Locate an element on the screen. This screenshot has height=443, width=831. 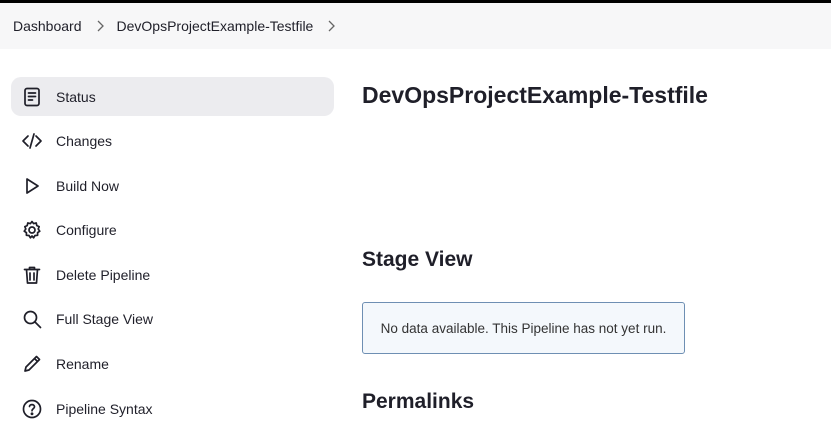
gear-icon is located at coordinates (32, 230).